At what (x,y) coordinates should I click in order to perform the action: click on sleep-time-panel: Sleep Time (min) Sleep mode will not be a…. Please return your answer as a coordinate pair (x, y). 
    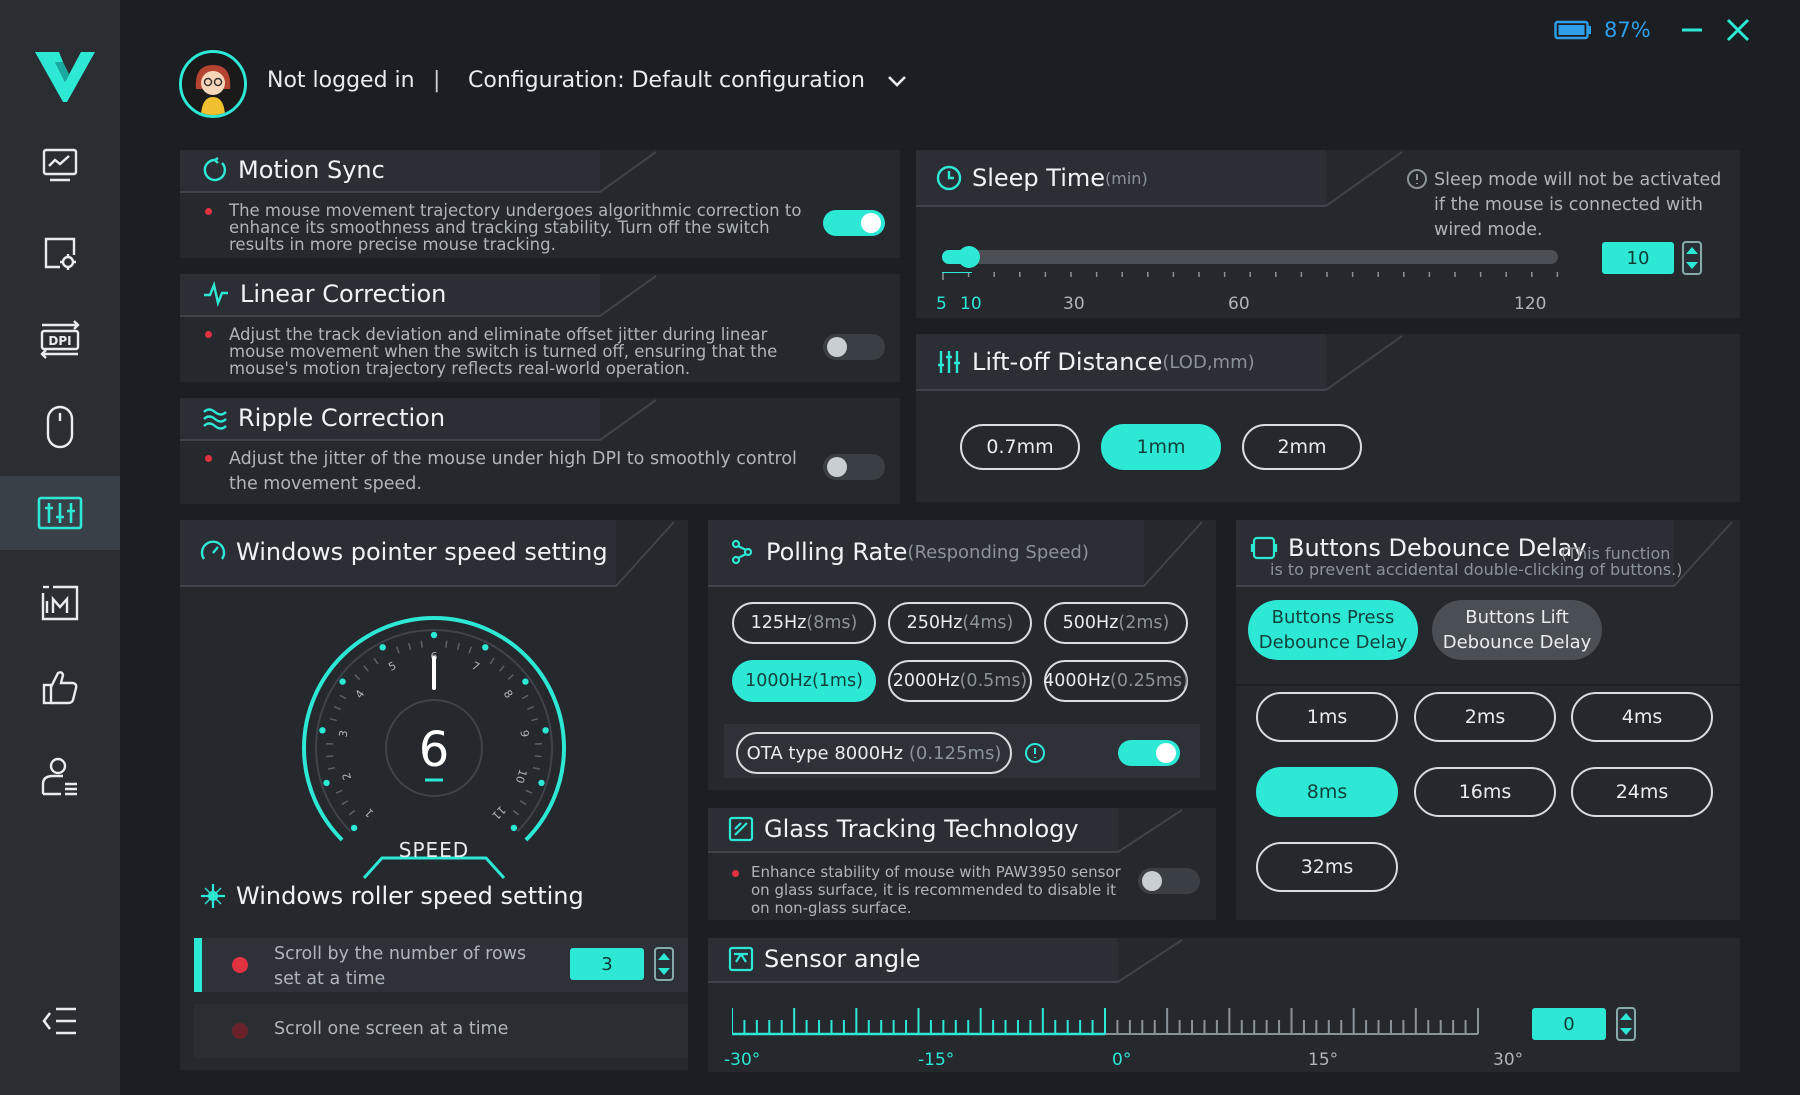
    Looking at the image, I should click on (1328, 234).